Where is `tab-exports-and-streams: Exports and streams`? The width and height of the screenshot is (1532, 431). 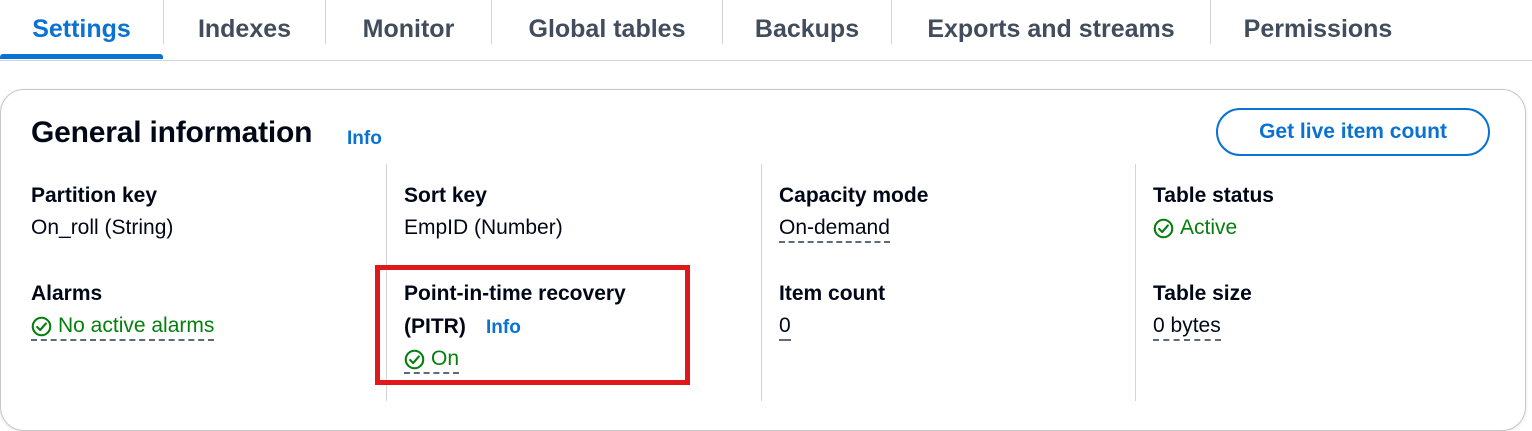 tab-exports-and-streams: Exports and streams is located at coordinates (1051, 29).